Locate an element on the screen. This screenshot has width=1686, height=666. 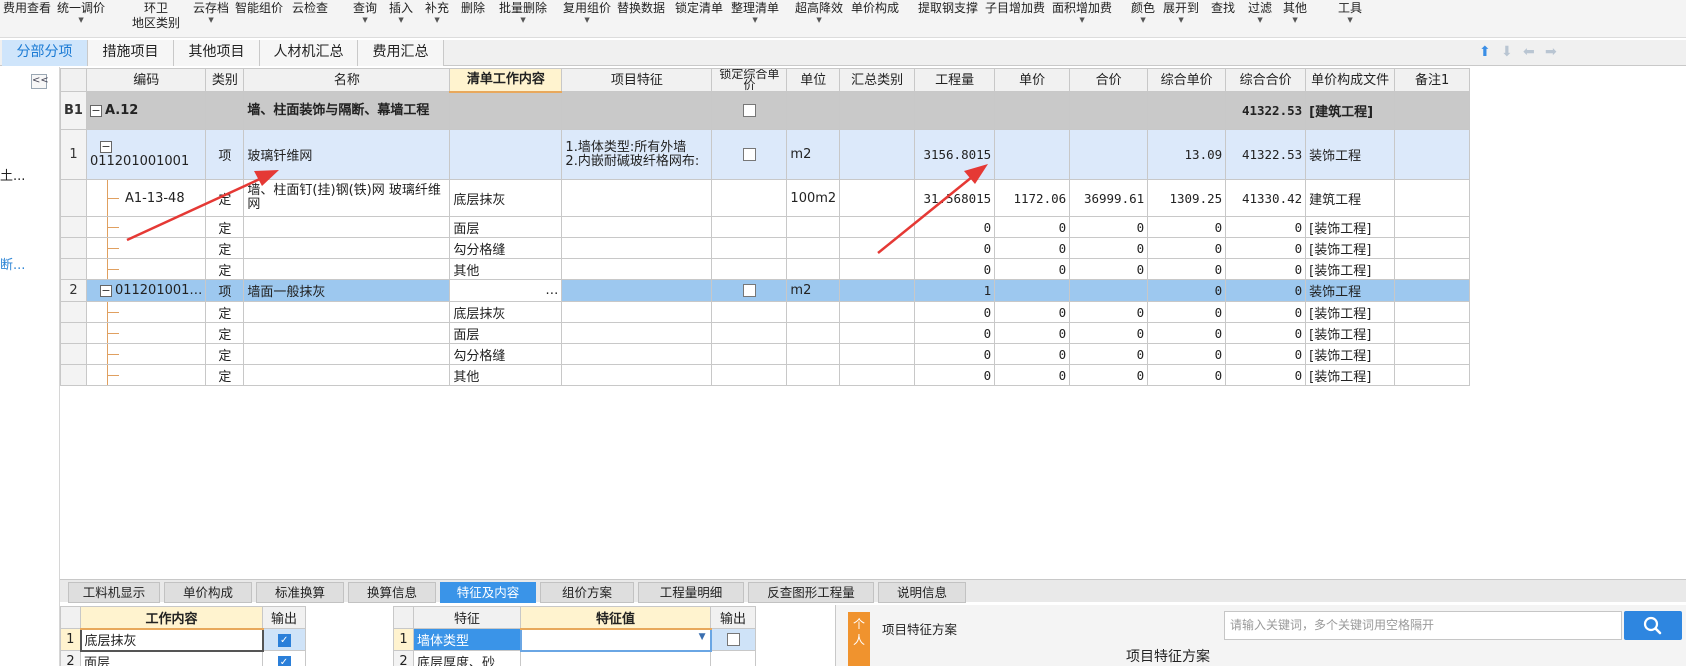
btab-conversion-info: 换算信息 is located at coordinates (392, 592).